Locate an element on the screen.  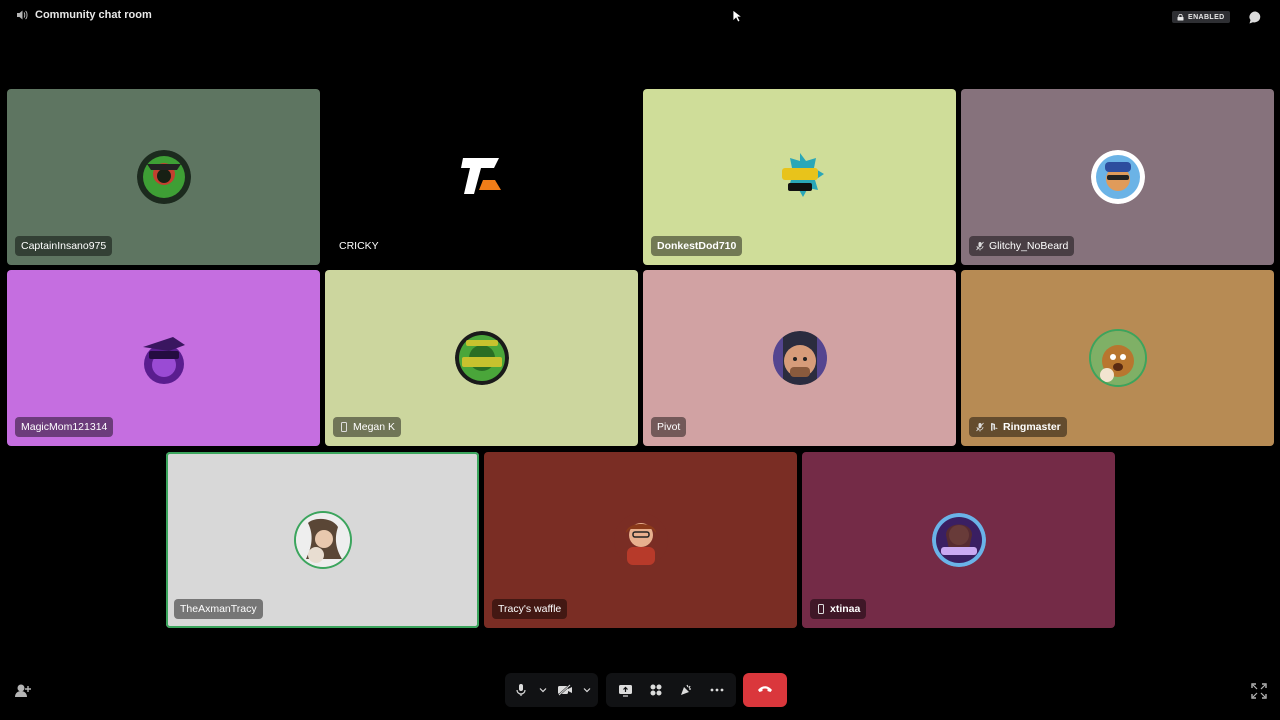
participant-tile: xtinaa is located at coordinates (958, 540).